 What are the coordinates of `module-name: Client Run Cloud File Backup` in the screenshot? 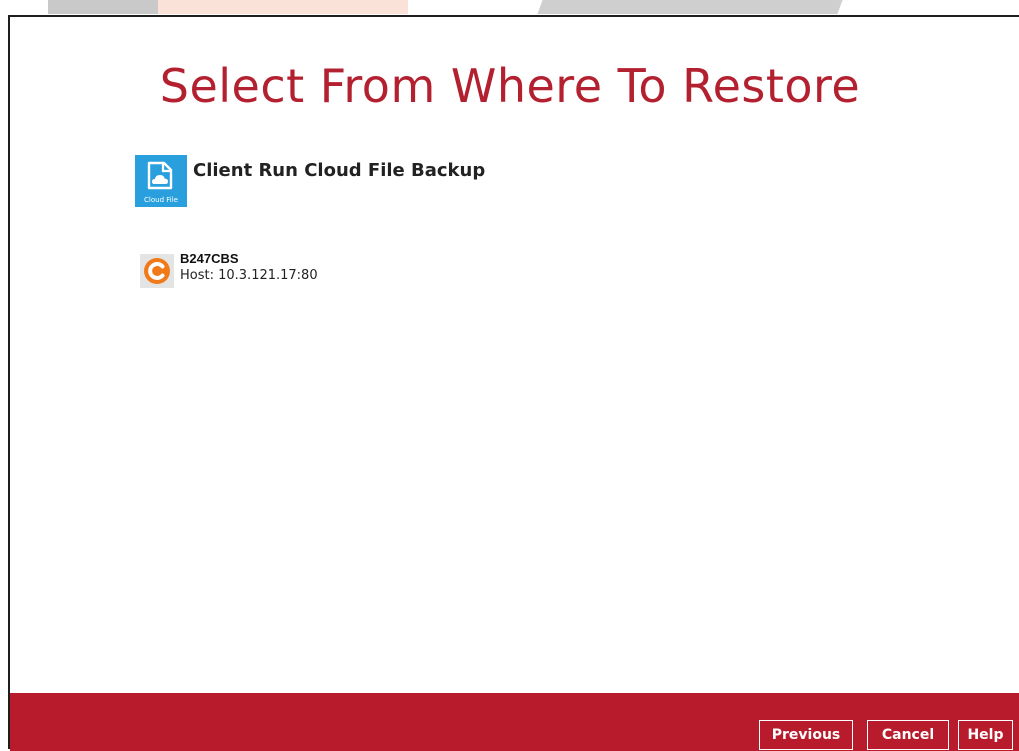 It's located at (339, 170).